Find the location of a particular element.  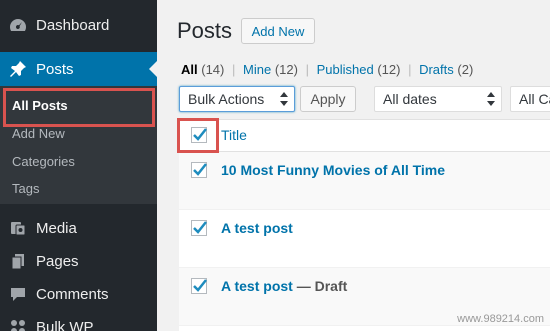

filter-drafts: Drafts is located at coordinates (436, 69).